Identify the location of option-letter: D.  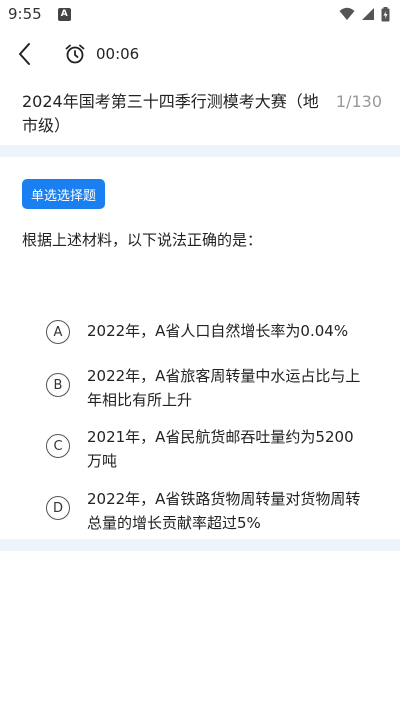
(58, 508).